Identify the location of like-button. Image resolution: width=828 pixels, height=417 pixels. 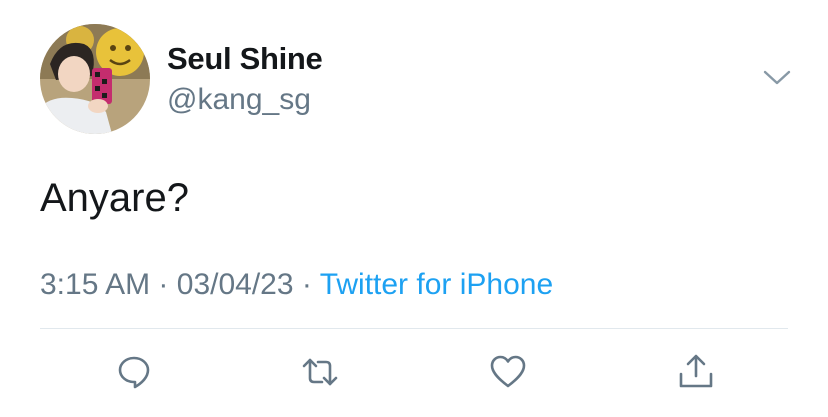
(508, 372).